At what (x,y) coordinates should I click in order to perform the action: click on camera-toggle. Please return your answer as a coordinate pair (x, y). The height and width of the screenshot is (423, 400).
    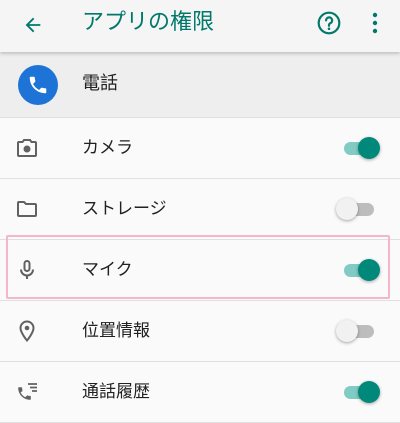
    Looking at the image, I should click on (361, 148).